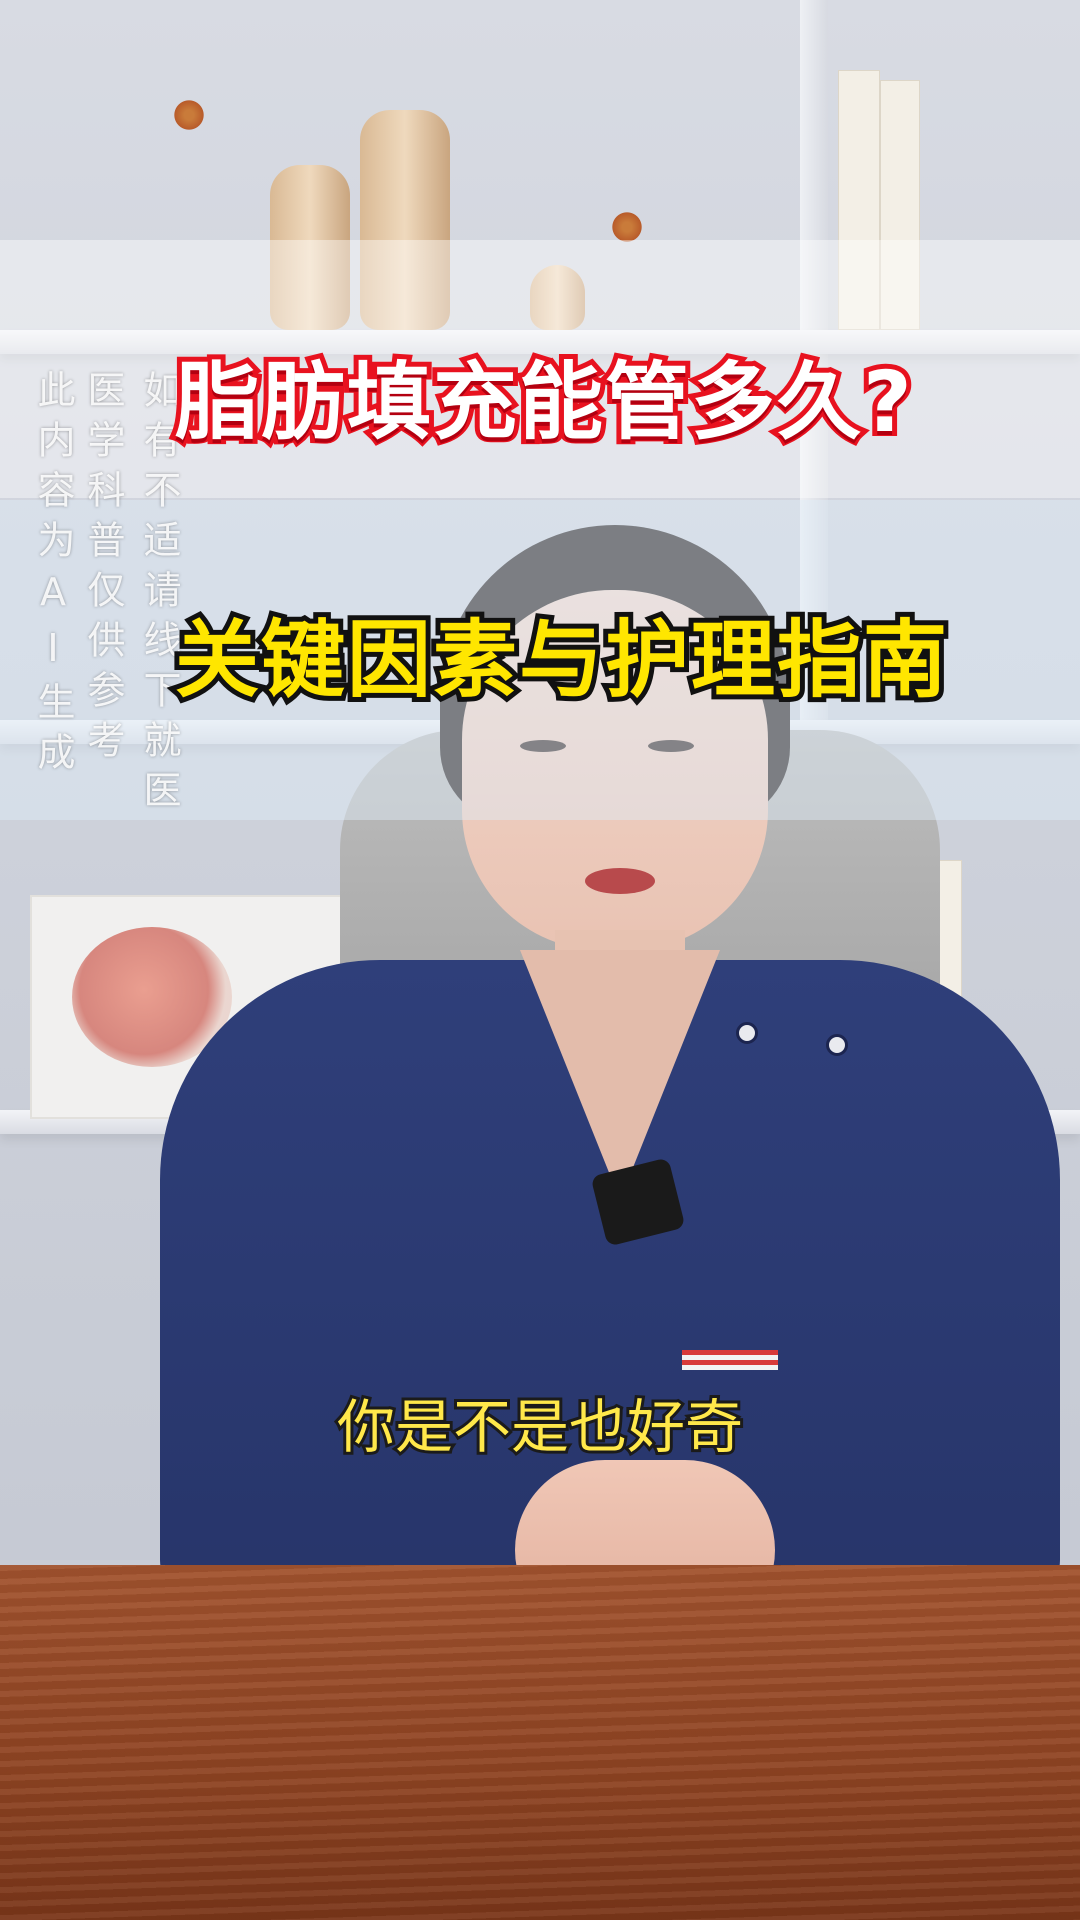 The image size is (1080, 1920). Describe the element at coordinates (540, 1427) in the screenshot. I see `subtitle-caption: 你是不是也好奇` at that location.